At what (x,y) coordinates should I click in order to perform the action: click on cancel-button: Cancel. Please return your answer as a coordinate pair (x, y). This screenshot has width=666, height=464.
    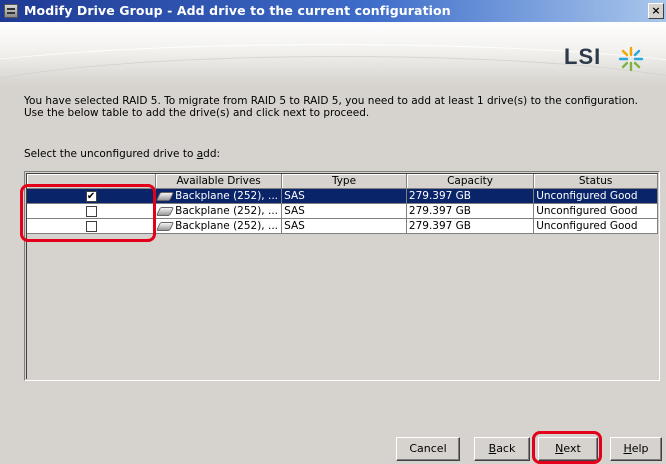
    Looking at the image, I should click on (428, 449).